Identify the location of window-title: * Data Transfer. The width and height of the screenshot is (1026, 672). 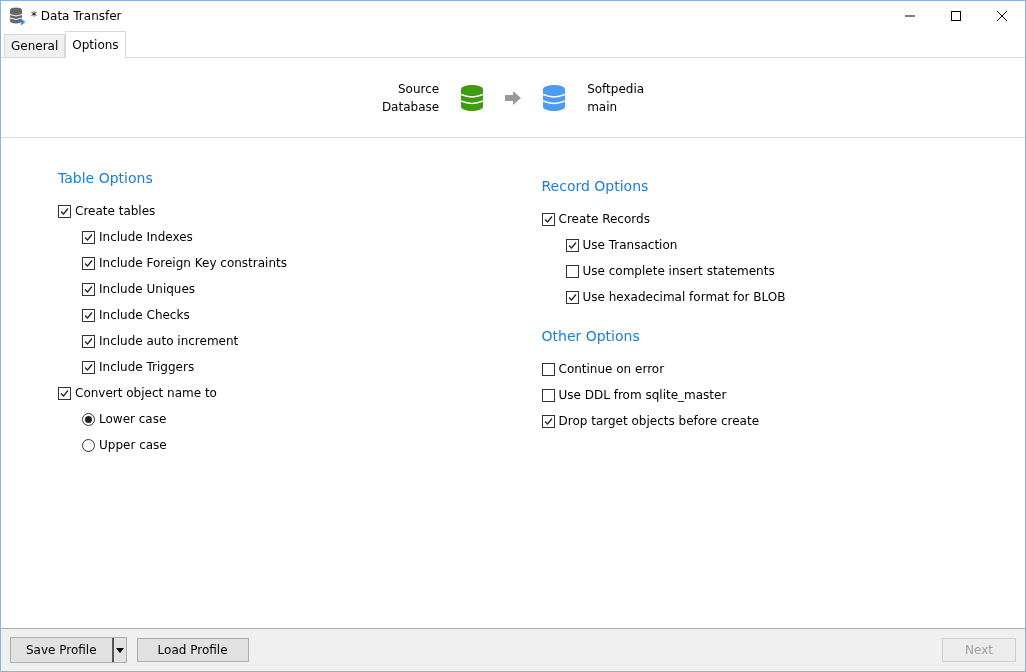
(76, 16).